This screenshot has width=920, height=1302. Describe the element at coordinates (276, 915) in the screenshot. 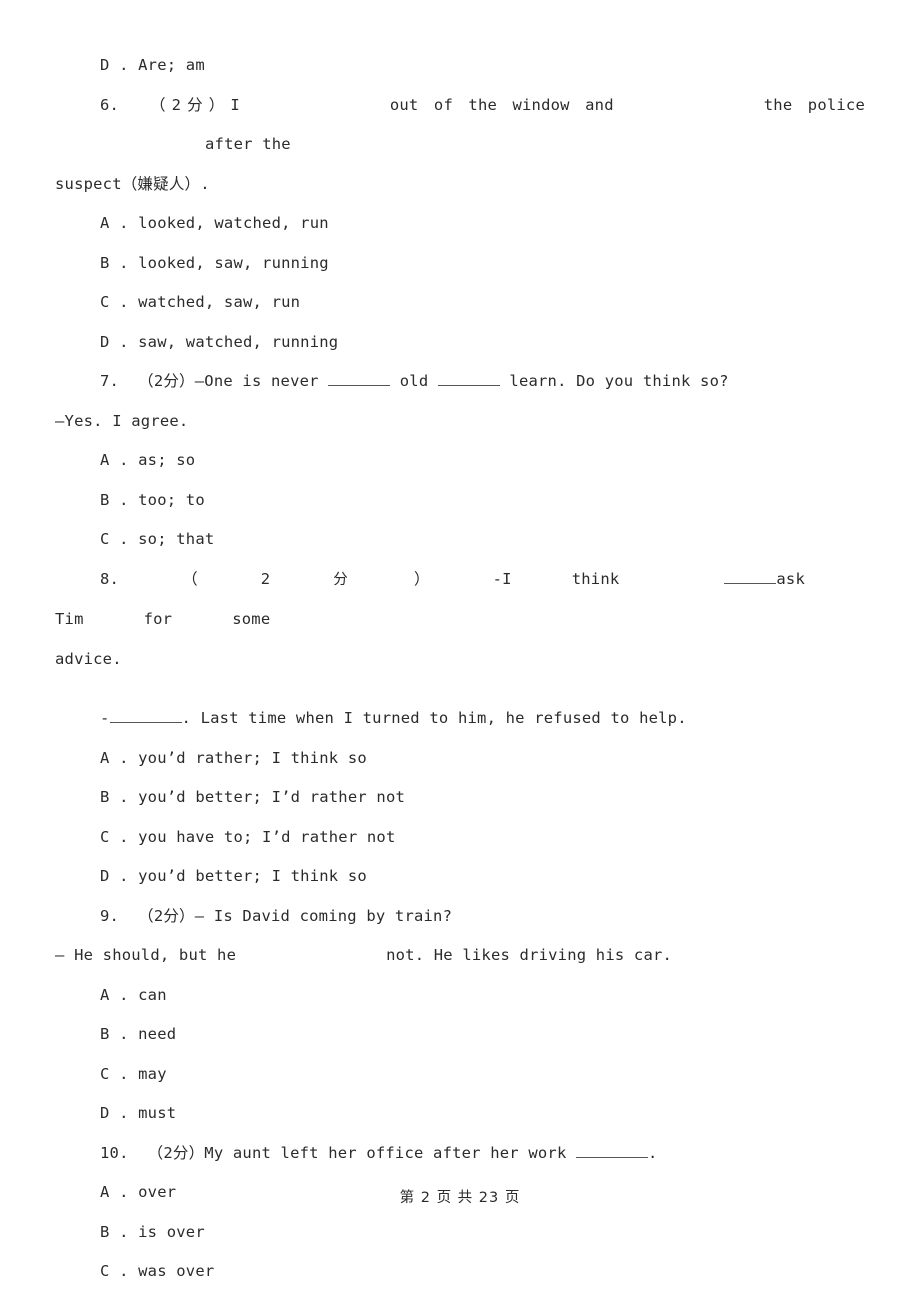

I see `question-9-stem: 9. （2分）— Is David coming by train?` at that location.